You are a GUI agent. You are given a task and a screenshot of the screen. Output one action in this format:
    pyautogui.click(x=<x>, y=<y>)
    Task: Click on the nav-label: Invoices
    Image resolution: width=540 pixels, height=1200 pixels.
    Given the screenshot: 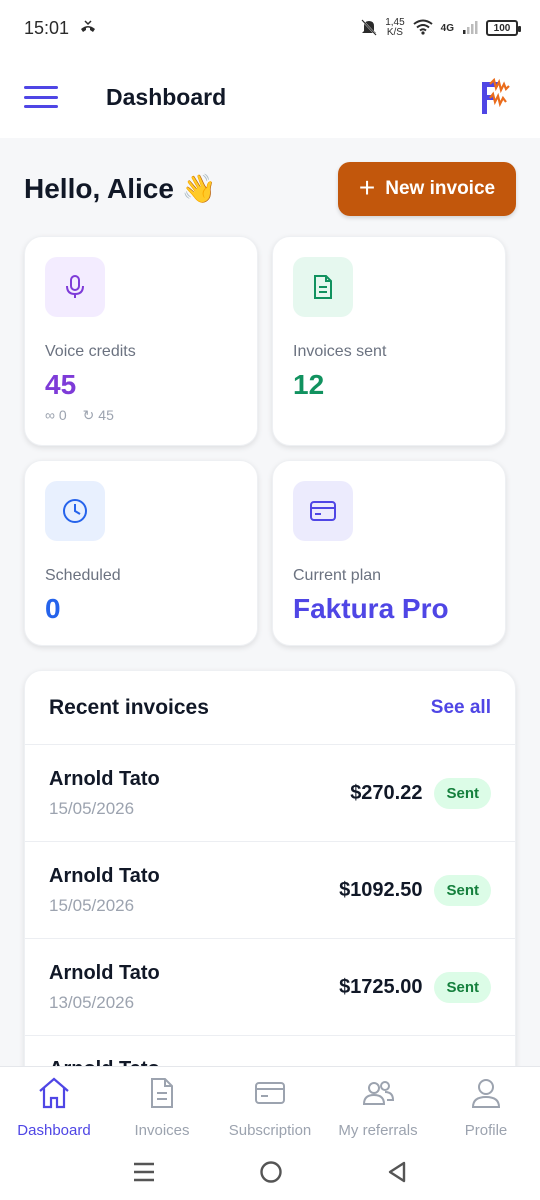 What is the action you would take?
    pyautogui.click(x=162, y=1130)
    